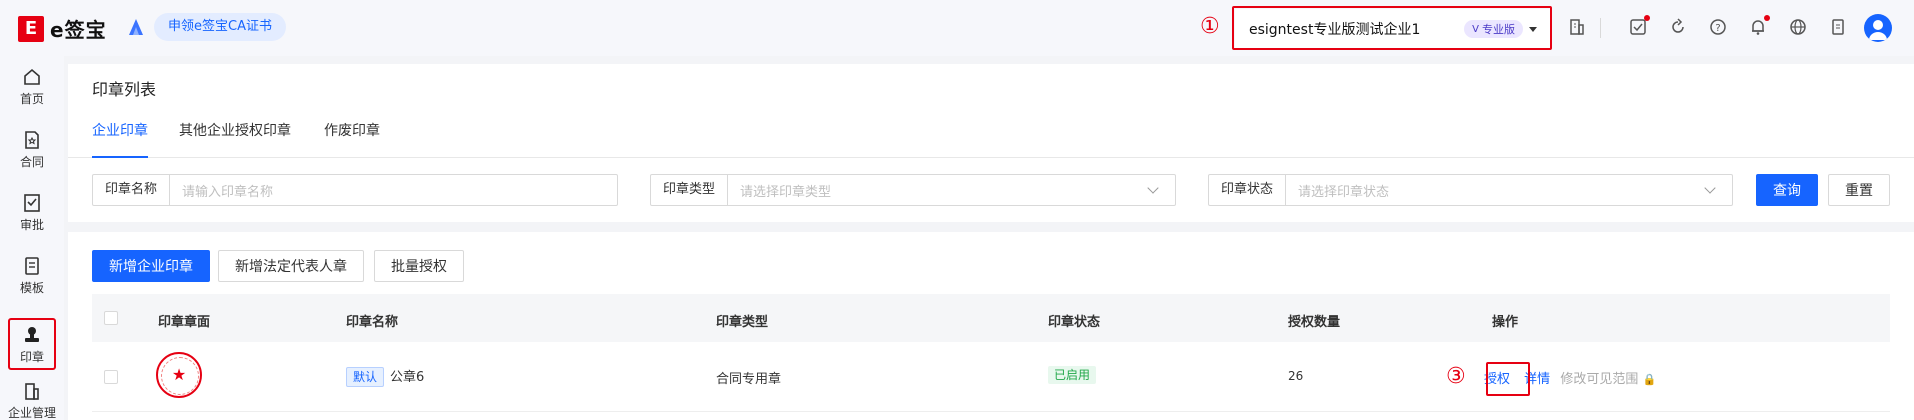 This screenshot has height=420, width=1914. I want to click on sidebar-item-approval: 审批, so click(32, 212).